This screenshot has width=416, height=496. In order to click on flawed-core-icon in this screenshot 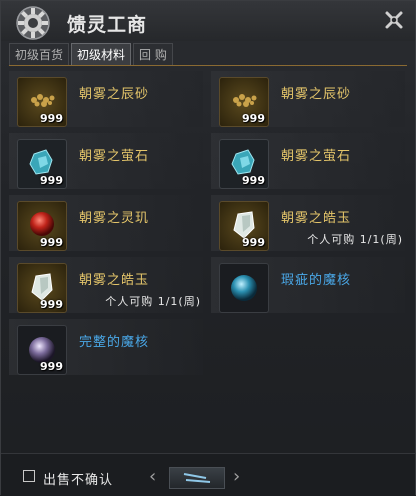, I will do `click(244, 288)`.